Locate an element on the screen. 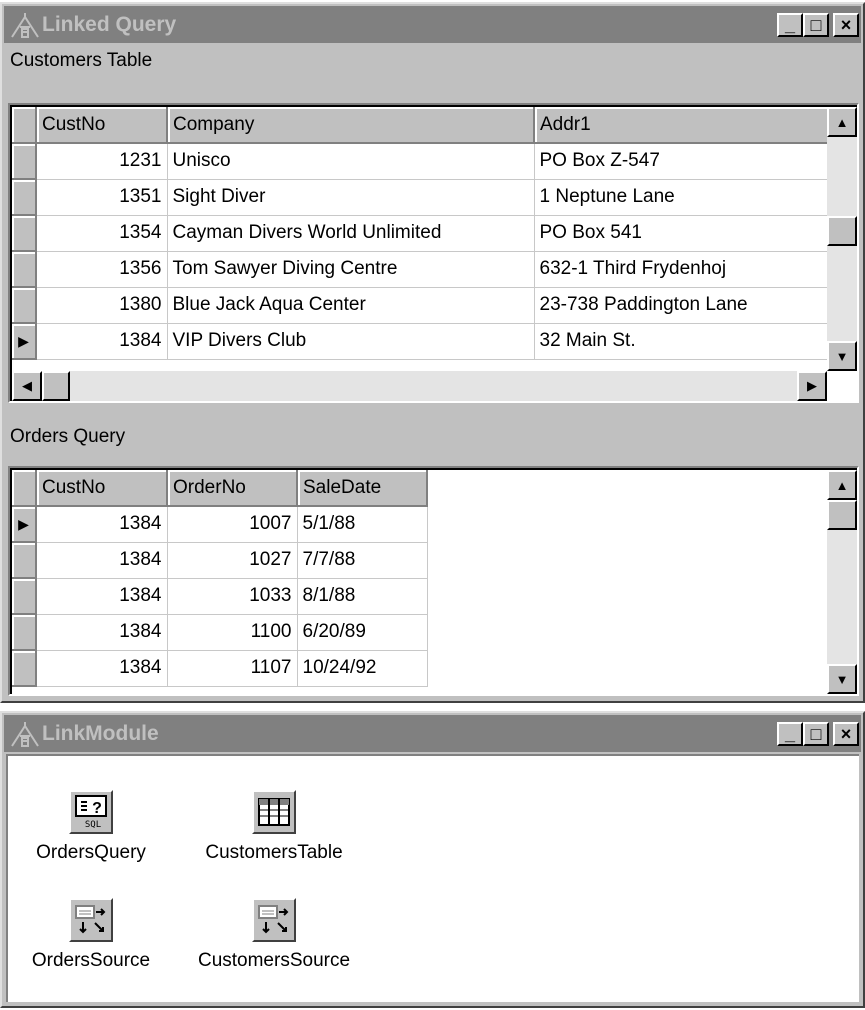  svg-text: SQL is located at coordinates (93, 825).